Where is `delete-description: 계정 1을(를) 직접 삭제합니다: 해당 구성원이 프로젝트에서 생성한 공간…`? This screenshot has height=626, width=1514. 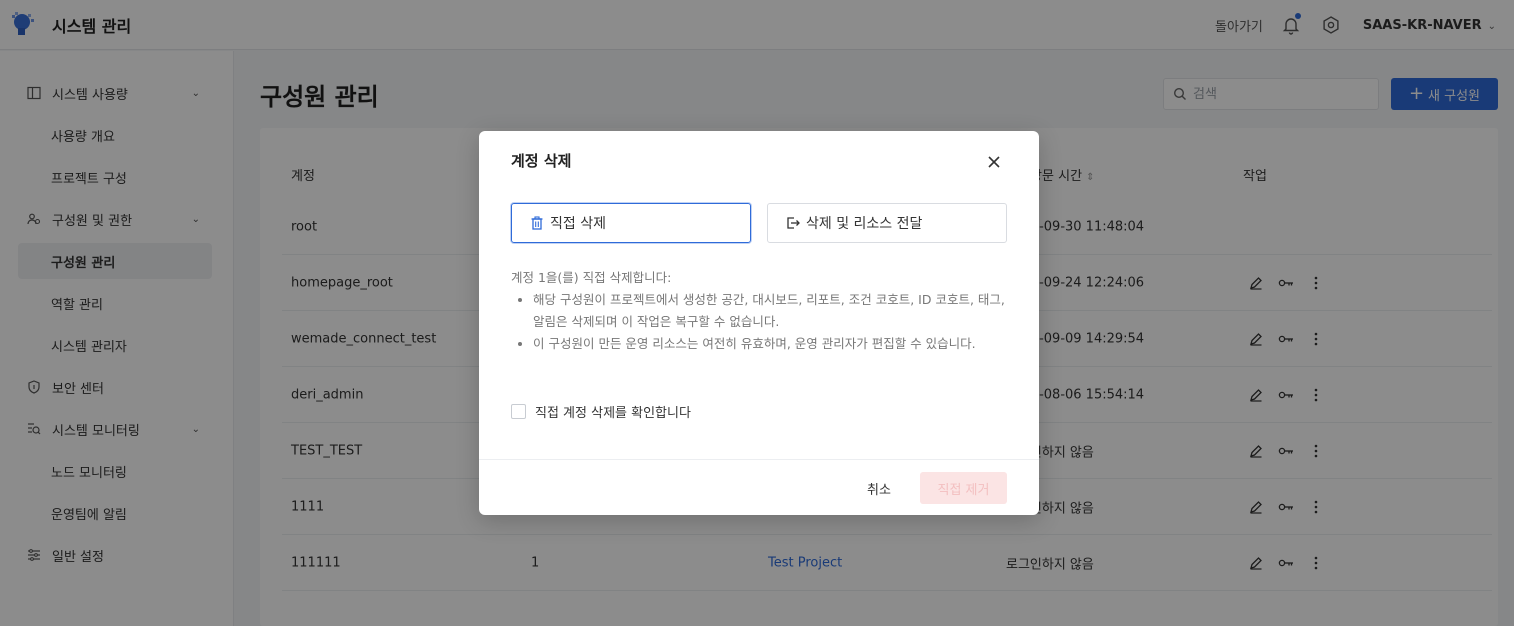
delete-description: 계정 1을(를) 직접 삭제합니다: 해당 구성원이 프로젝트에서 생성한 공간… is located at coordinates (761, 311).